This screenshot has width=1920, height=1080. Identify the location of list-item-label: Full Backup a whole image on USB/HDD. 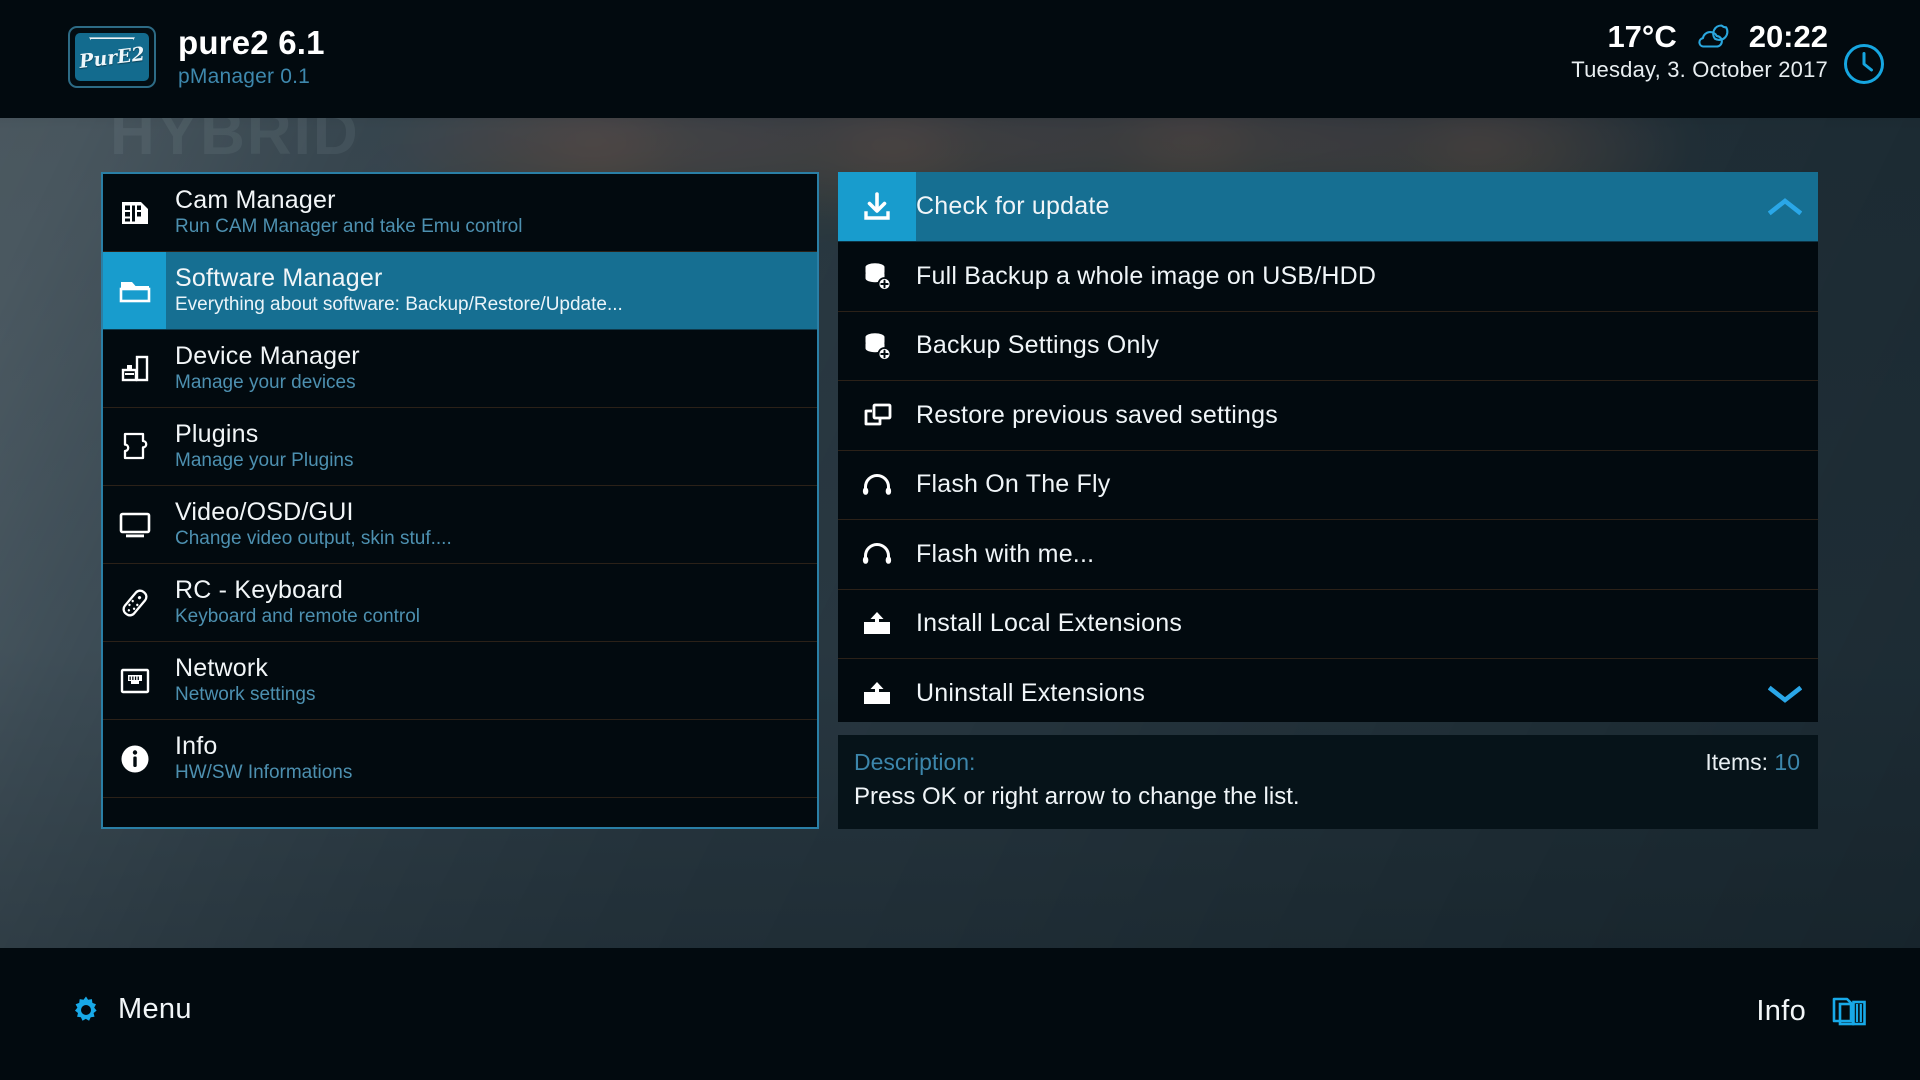
(1146, 275).